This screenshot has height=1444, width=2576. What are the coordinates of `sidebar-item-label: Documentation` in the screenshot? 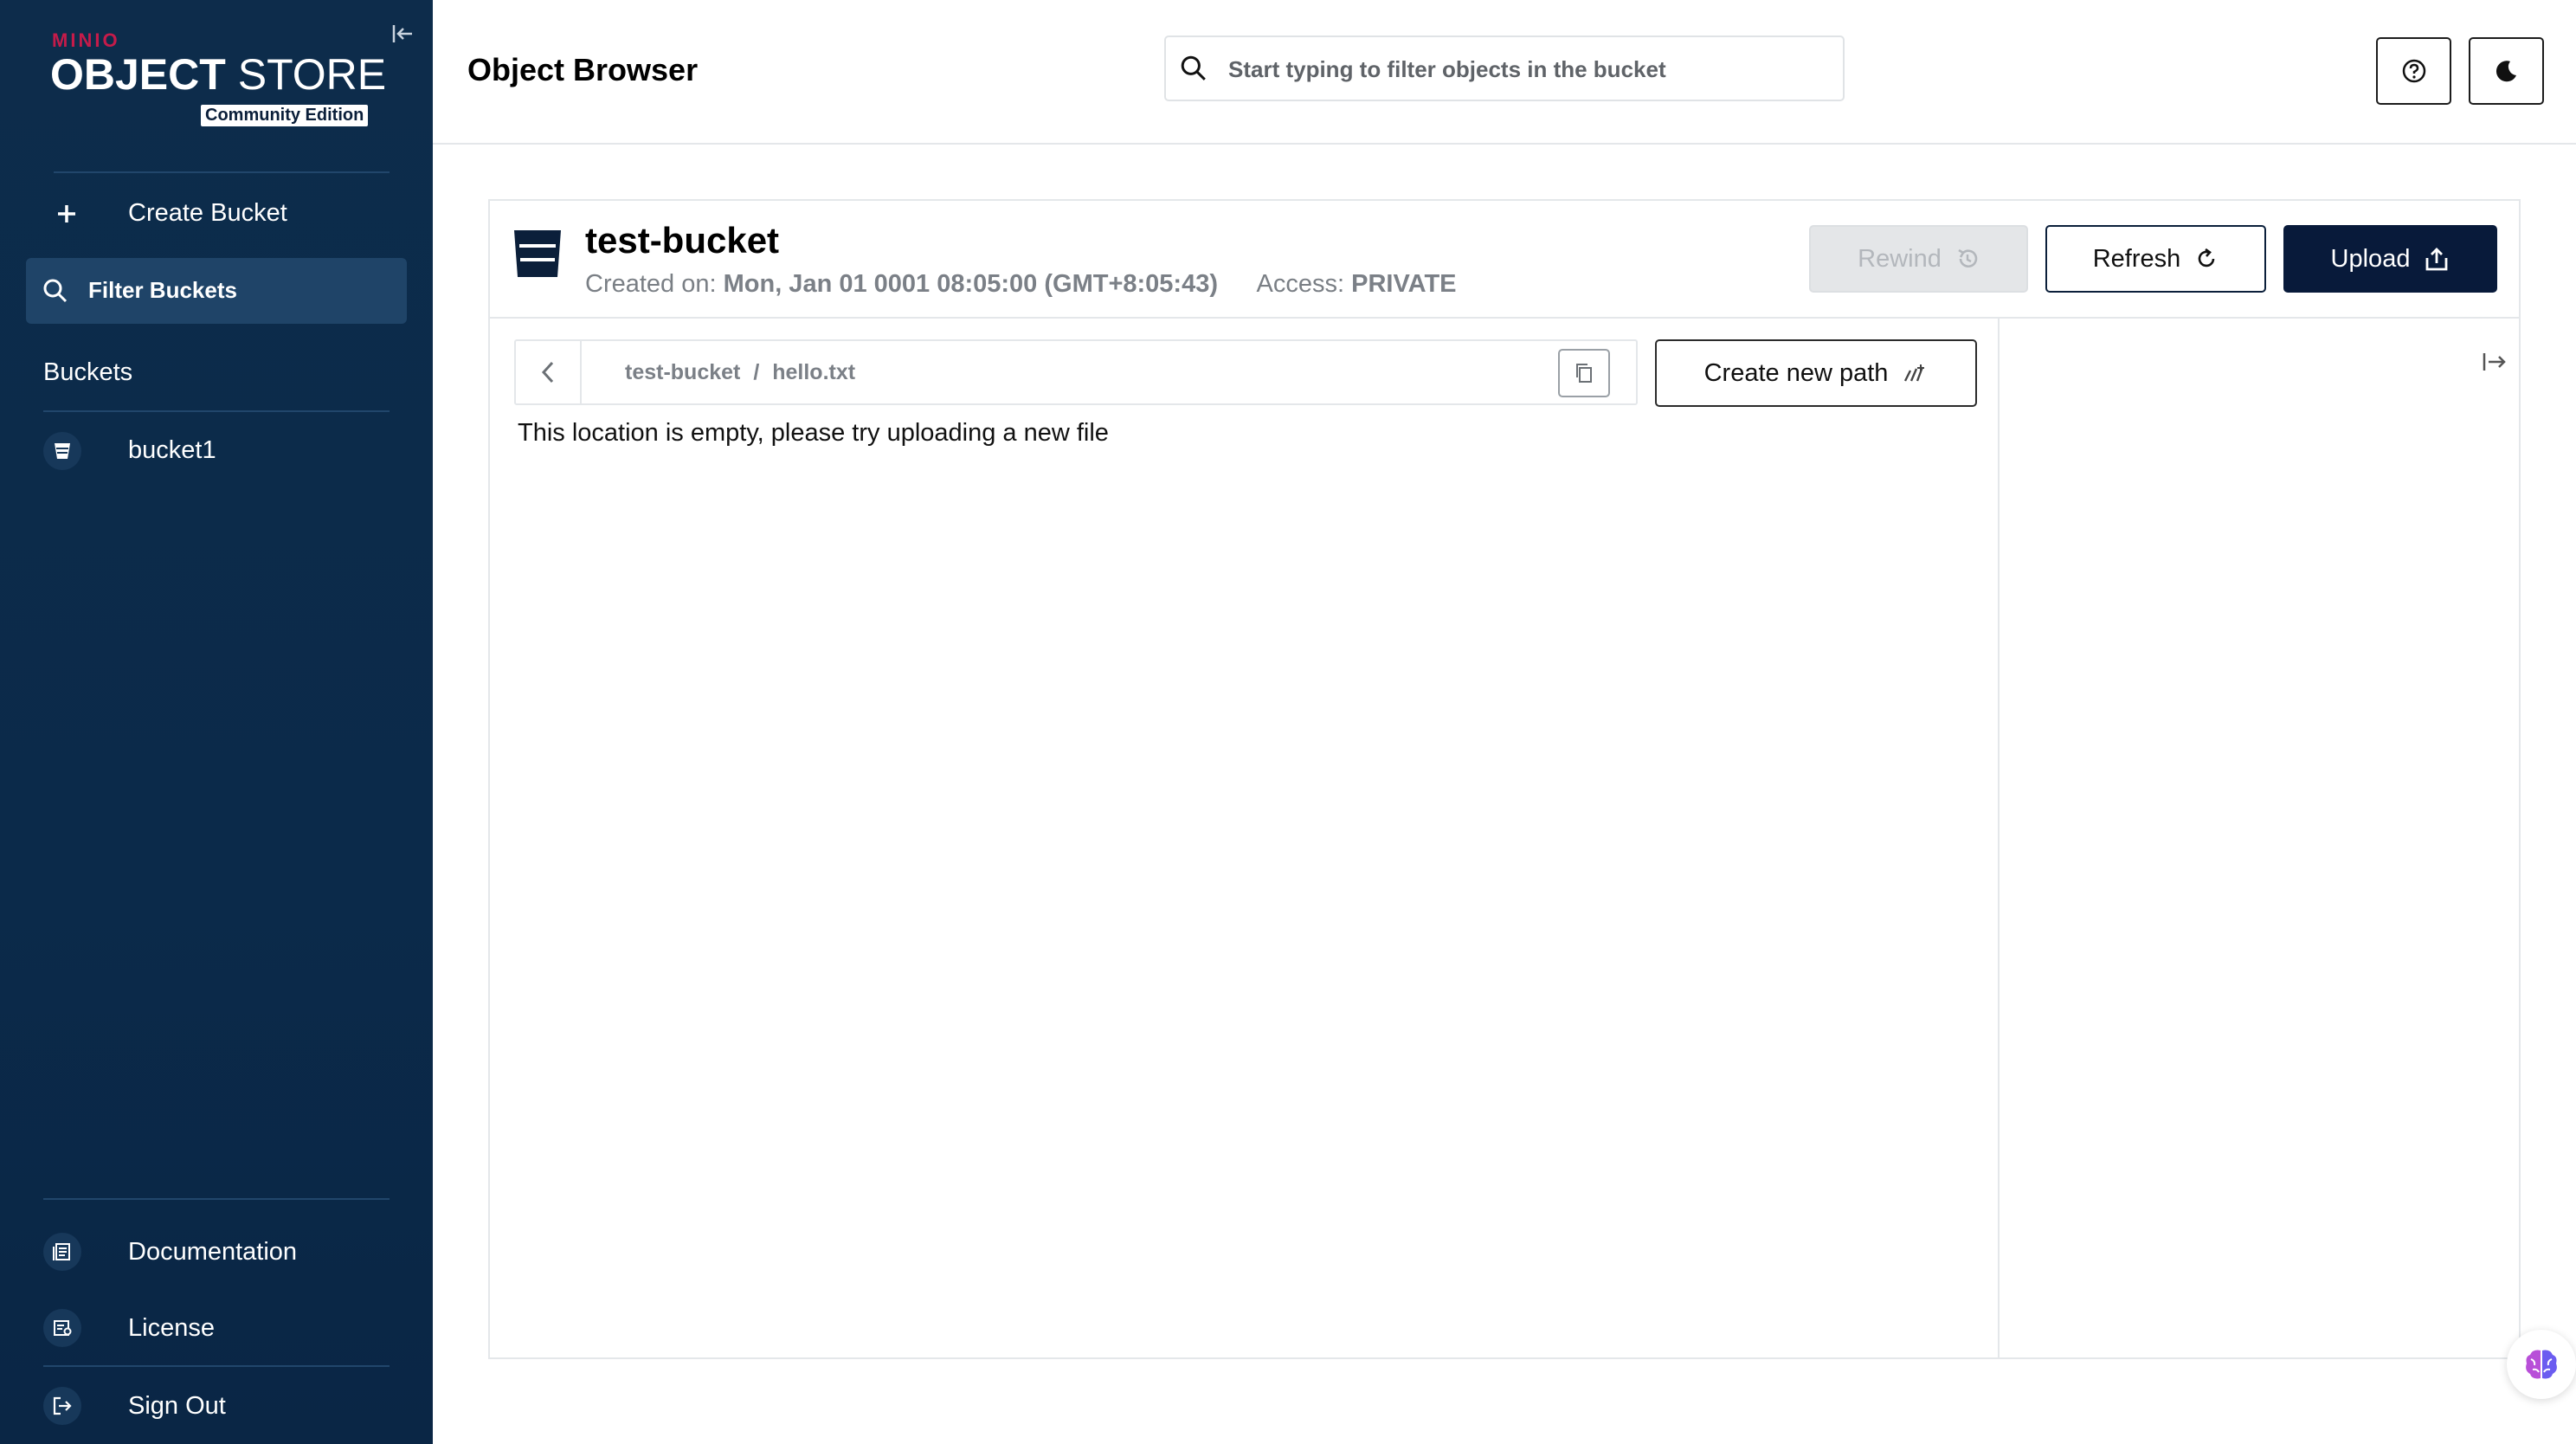 It's located at (213, 1252).